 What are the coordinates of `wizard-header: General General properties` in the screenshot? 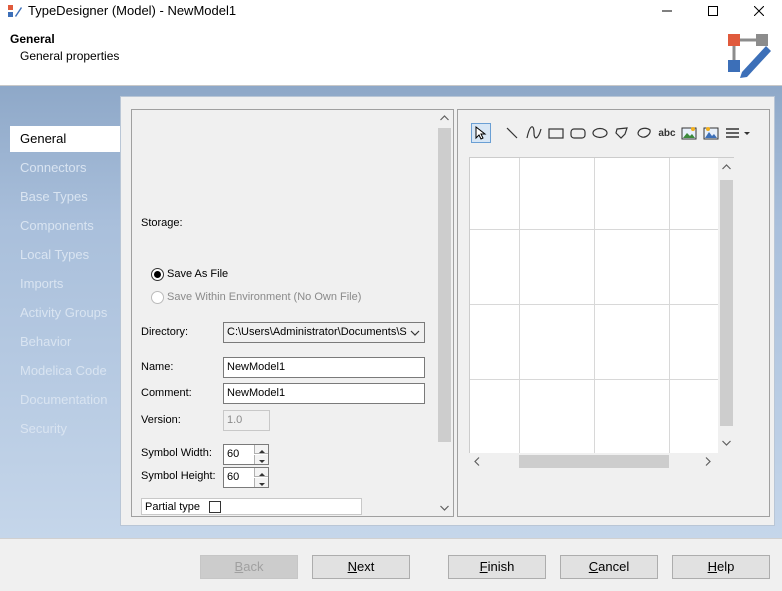 It's located at (391, 54).